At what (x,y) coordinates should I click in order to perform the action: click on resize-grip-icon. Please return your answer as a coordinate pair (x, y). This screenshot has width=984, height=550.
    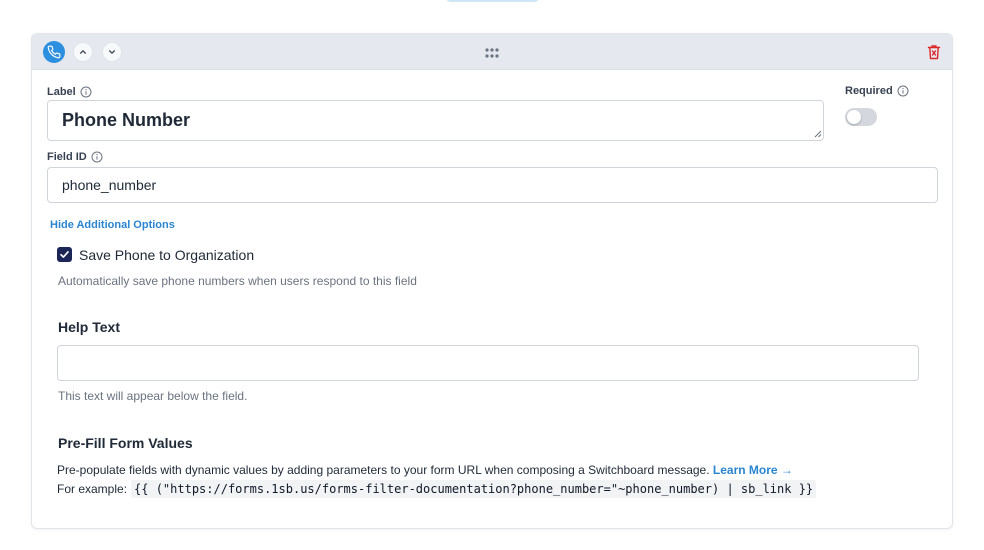
    Looking at the image, I should click on (818, 134).